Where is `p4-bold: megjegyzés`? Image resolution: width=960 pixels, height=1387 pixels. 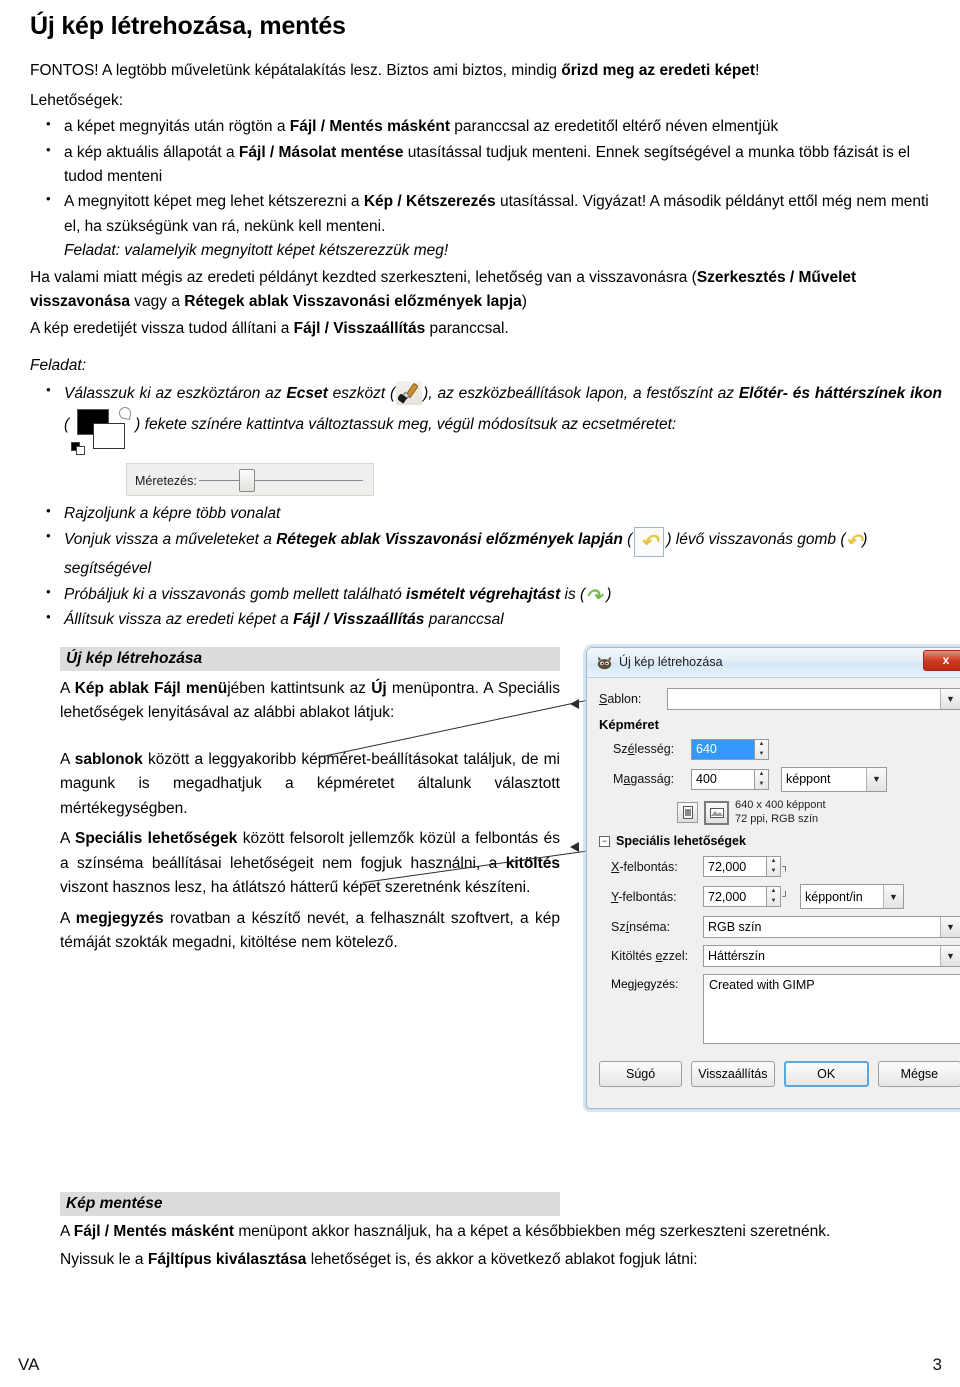
p4-bold: megjegyzés is located at coordinates (119, 918).